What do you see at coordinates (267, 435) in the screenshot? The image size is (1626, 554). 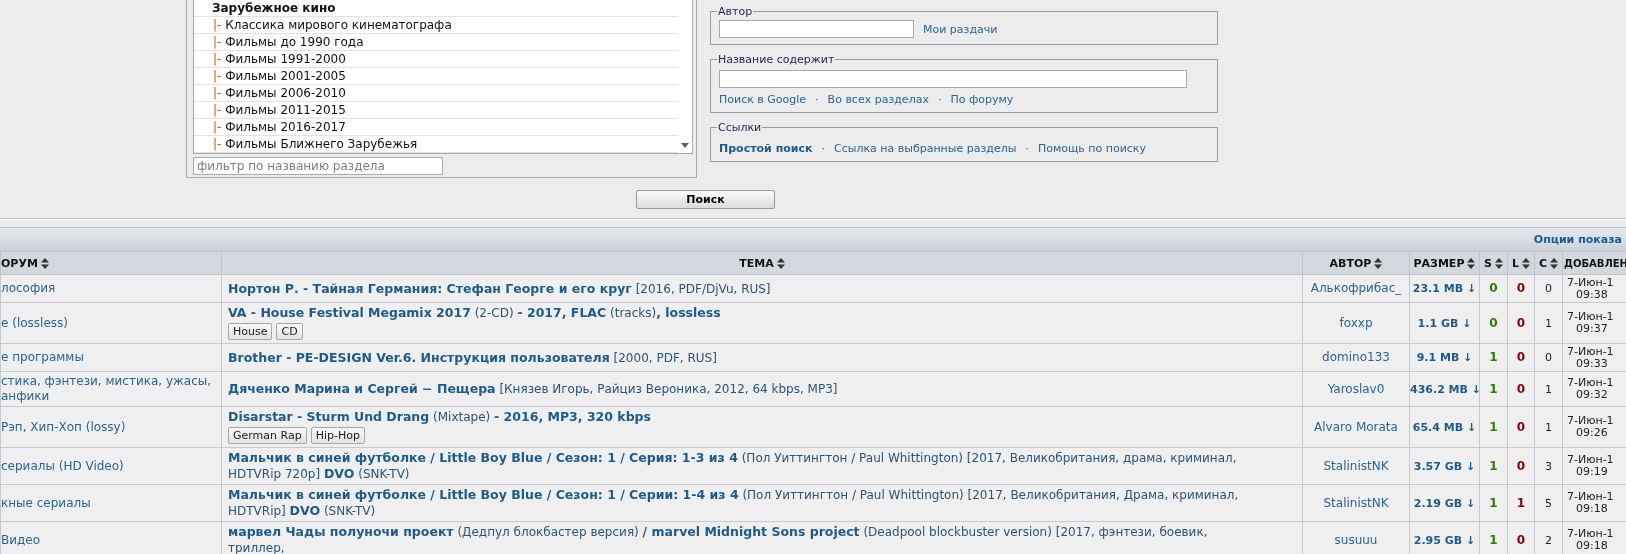 I see `tag: German Rap` at bounding box center [267, 435].